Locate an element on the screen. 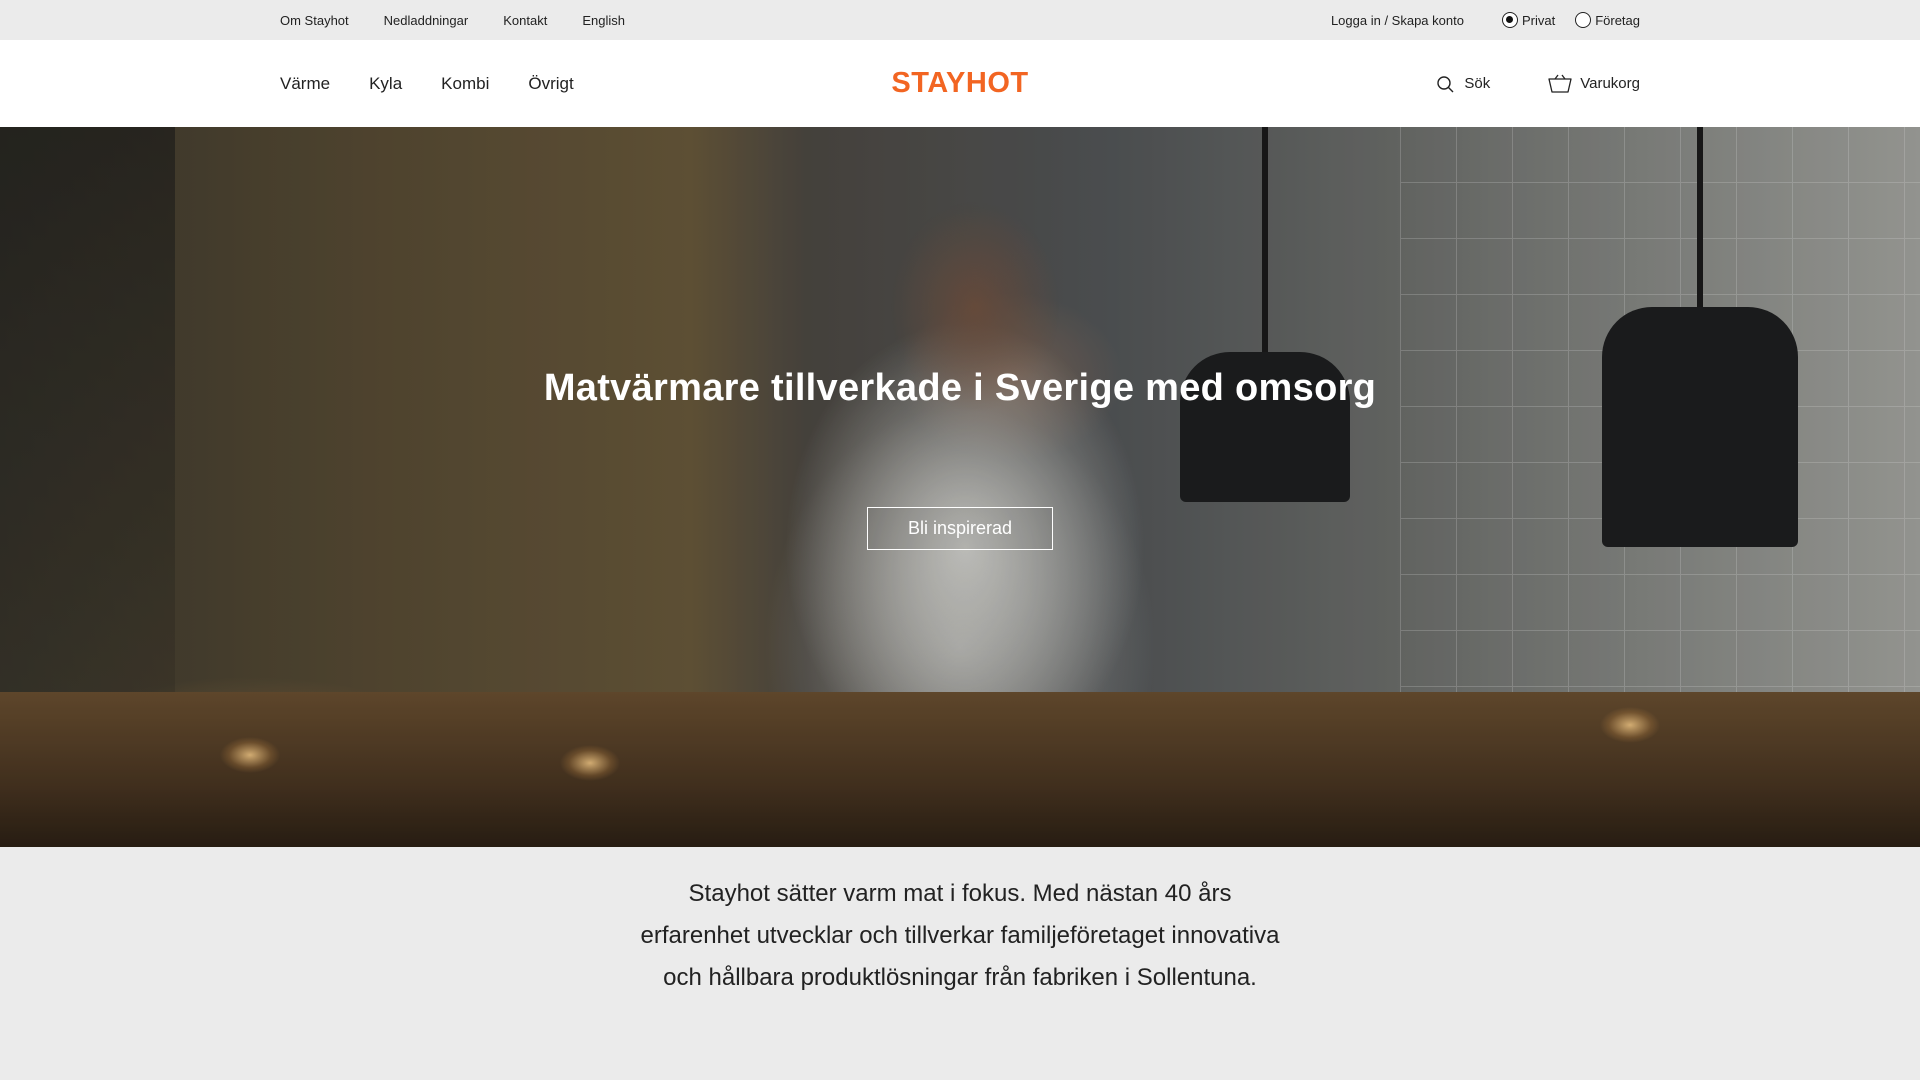  cart-button: Varukorg is located at coordinates (1594, 84).